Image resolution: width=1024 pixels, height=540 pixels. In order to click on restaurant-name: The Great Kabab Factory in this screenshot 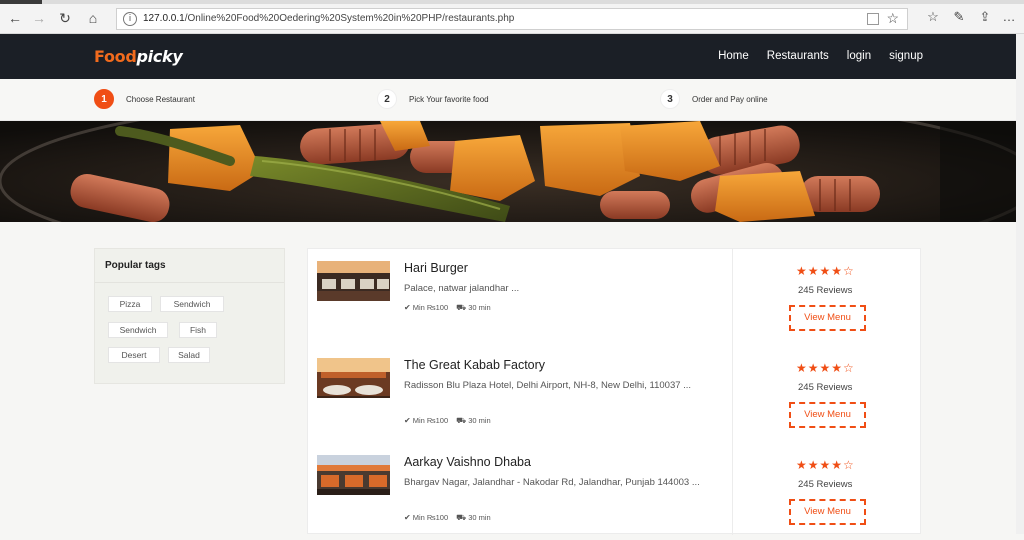, I will do `click(474, 365)`.